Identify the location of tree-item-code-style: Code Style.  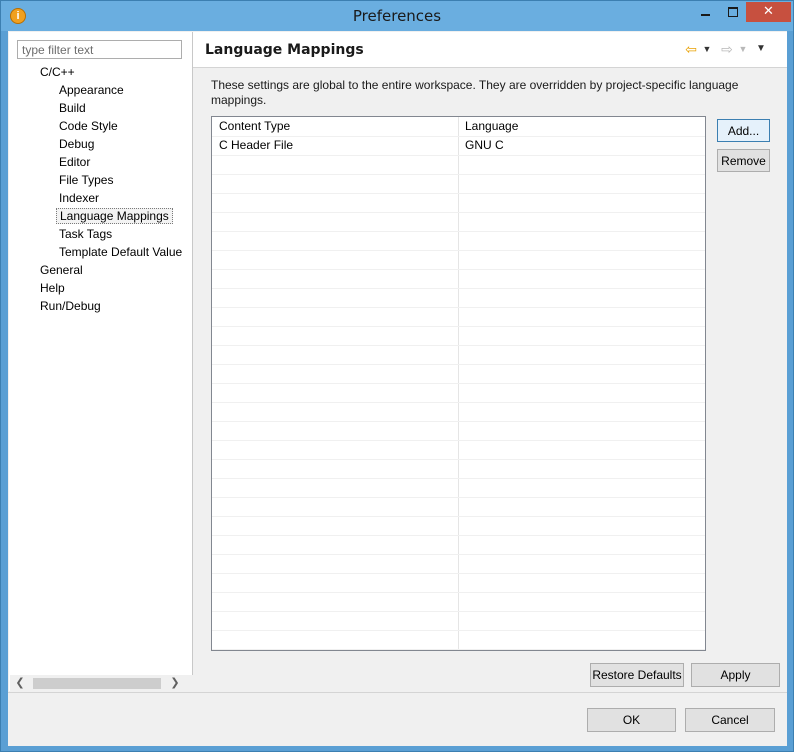
(88, 126).